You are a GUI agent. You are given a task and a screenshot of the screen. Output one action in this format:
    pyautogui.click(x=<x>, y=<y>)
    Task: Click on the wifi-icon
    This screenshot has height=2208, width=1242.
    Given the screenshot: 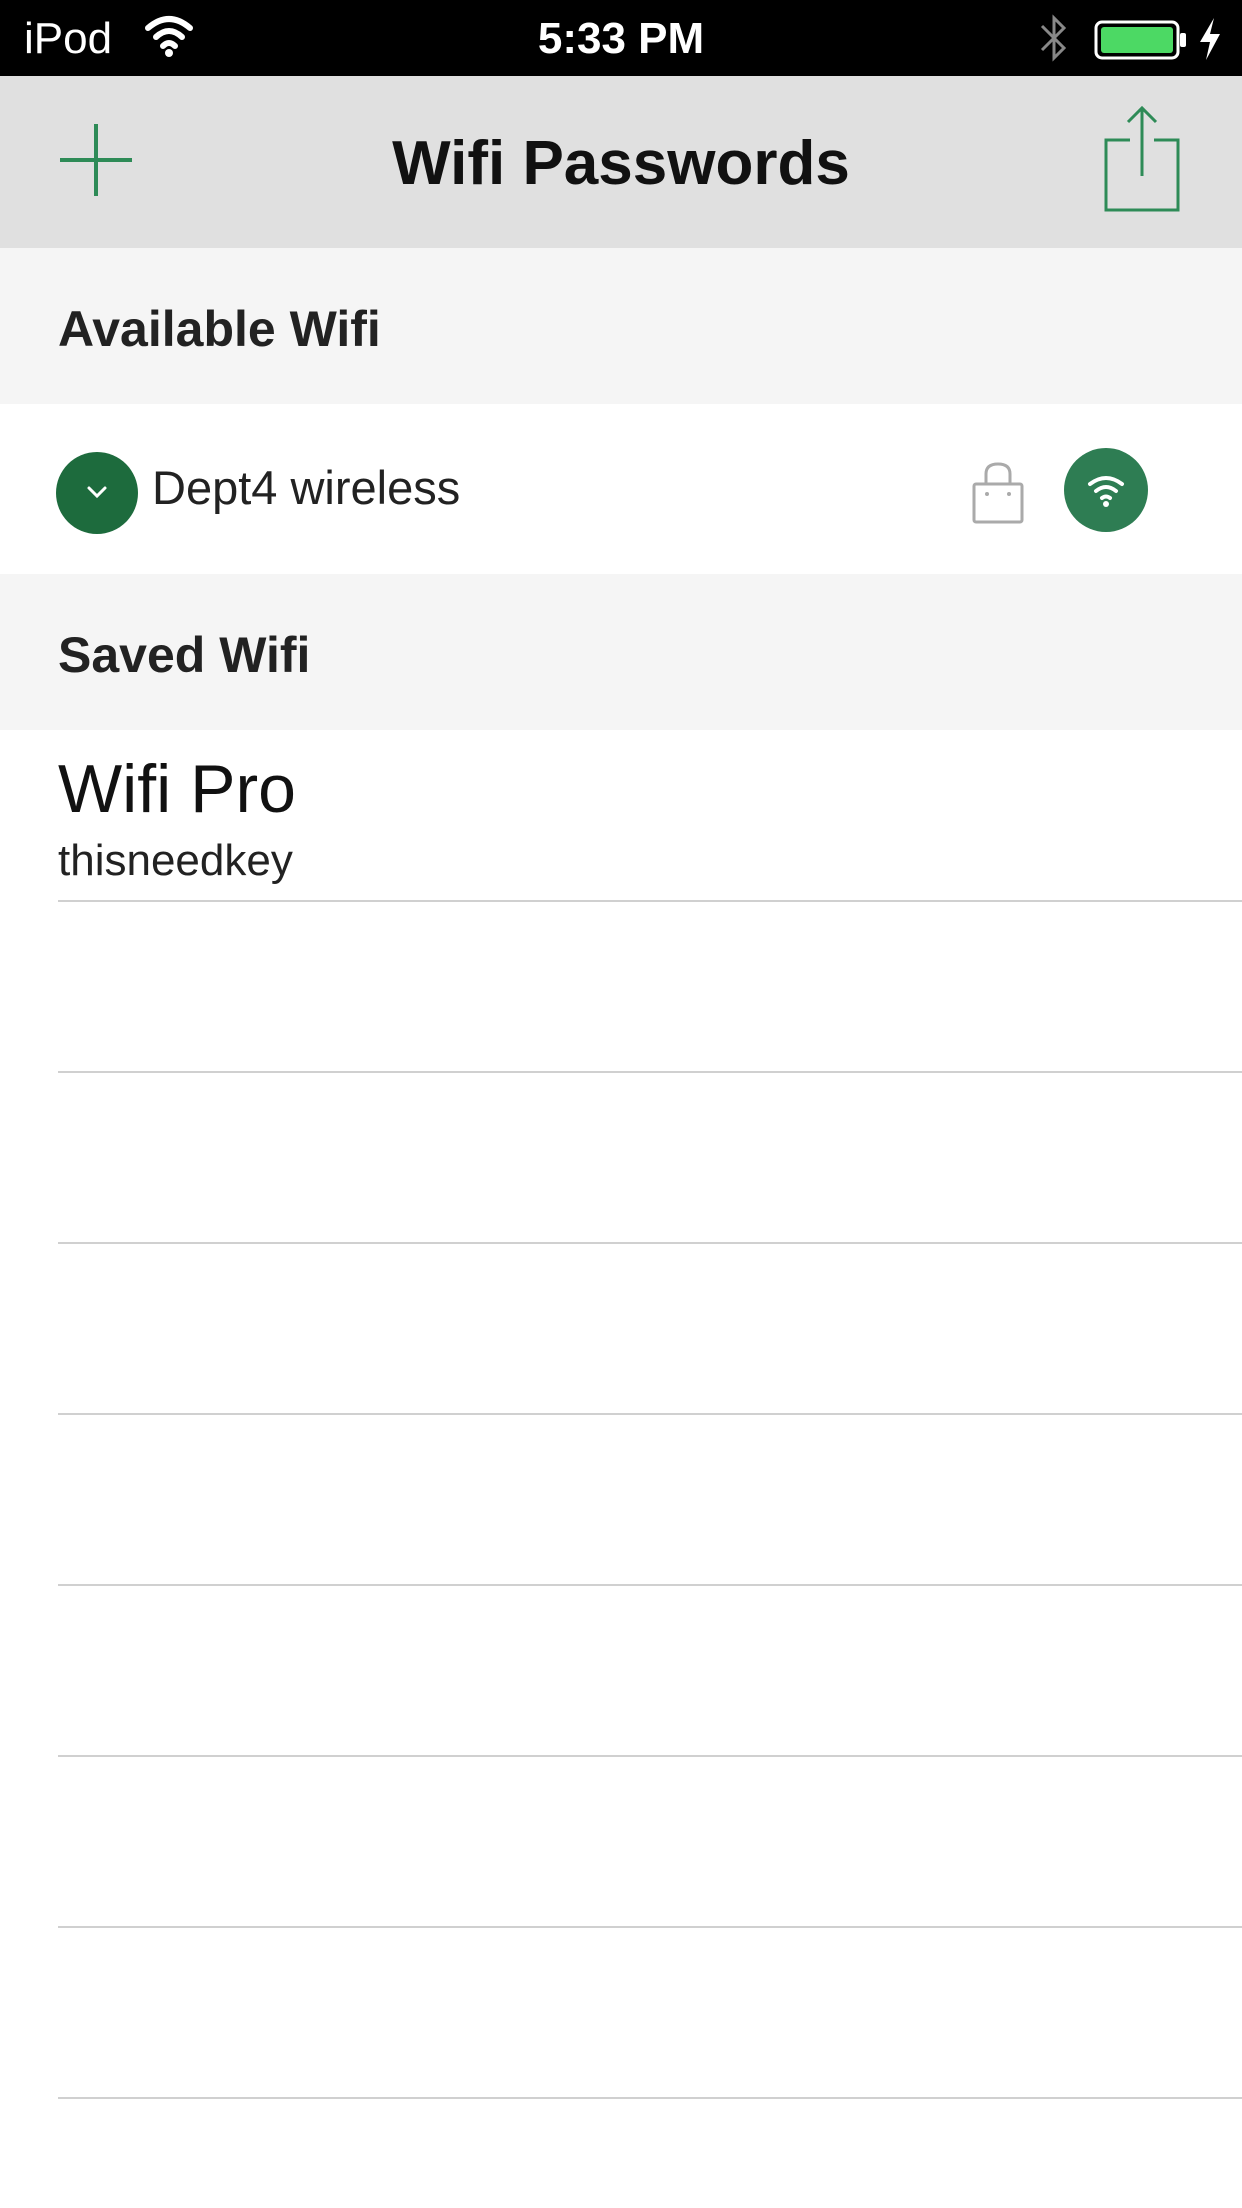 What is the action you would take?
    pyautogui.click(x=1106, y=491)
    